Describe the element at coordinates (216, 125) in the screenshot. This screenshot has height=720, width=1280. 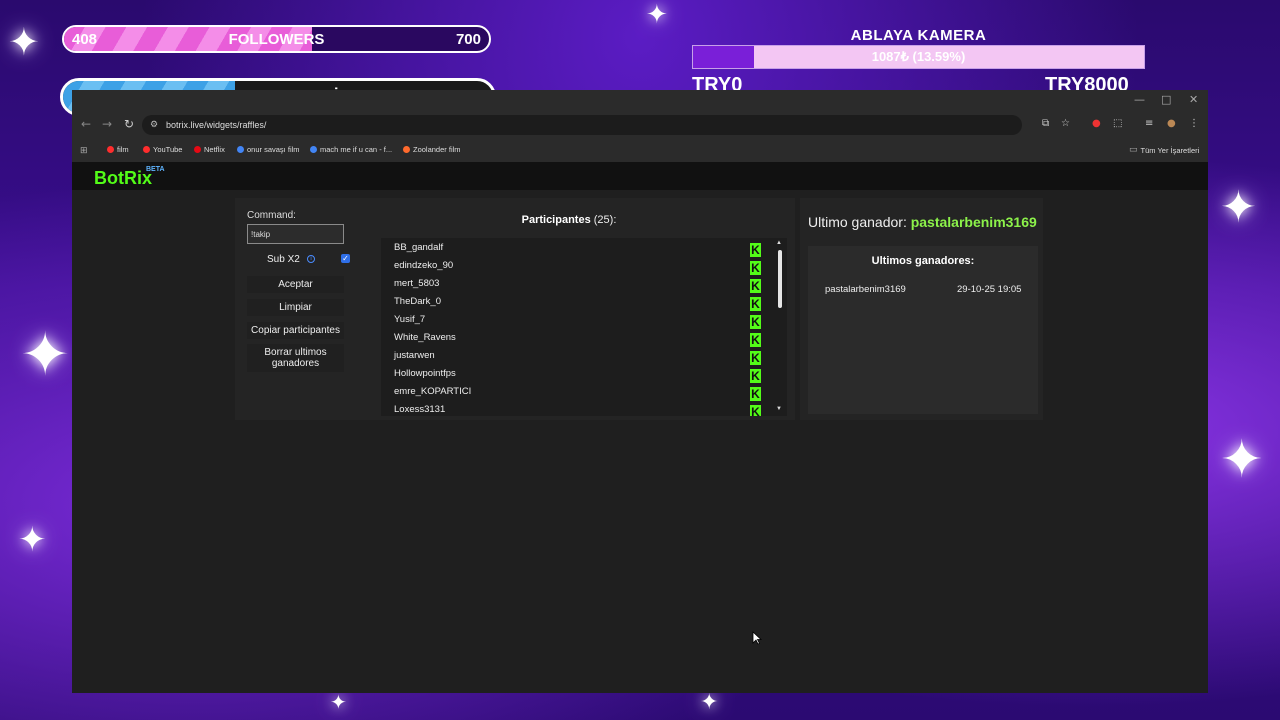
I see `url-text: botrix.live/widgets/raffles/` at that location.